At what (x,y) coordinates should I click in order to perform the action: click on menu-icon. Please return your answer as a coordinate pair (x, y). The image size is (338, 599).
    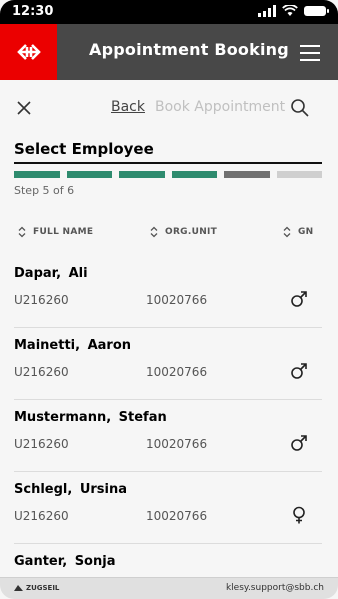
    Looking at the image, I should click on (310, 53).